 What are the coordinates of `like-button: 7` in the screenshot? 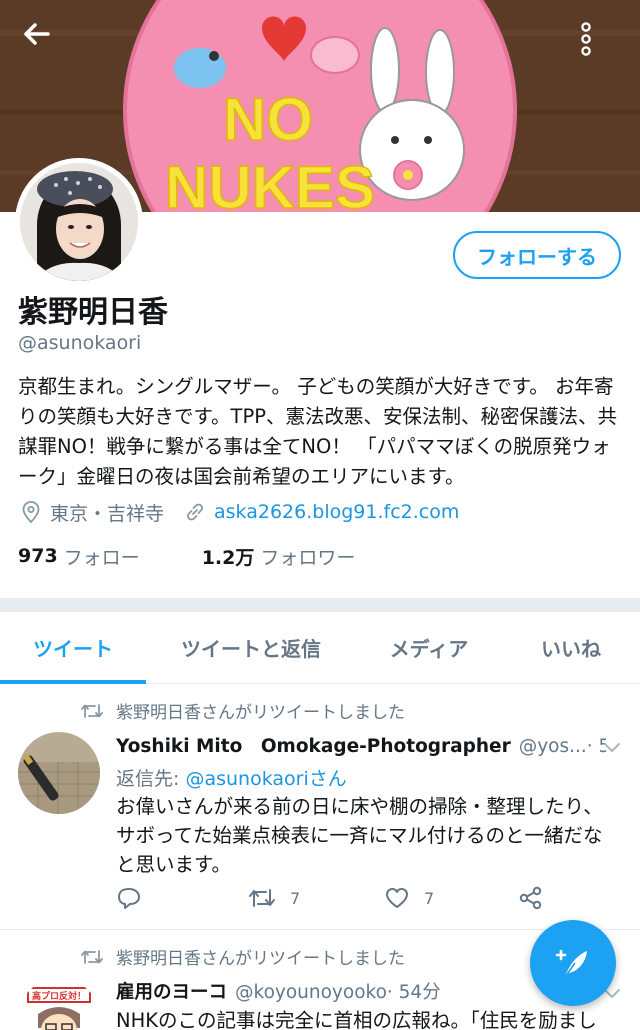 It's located at (409, 898).